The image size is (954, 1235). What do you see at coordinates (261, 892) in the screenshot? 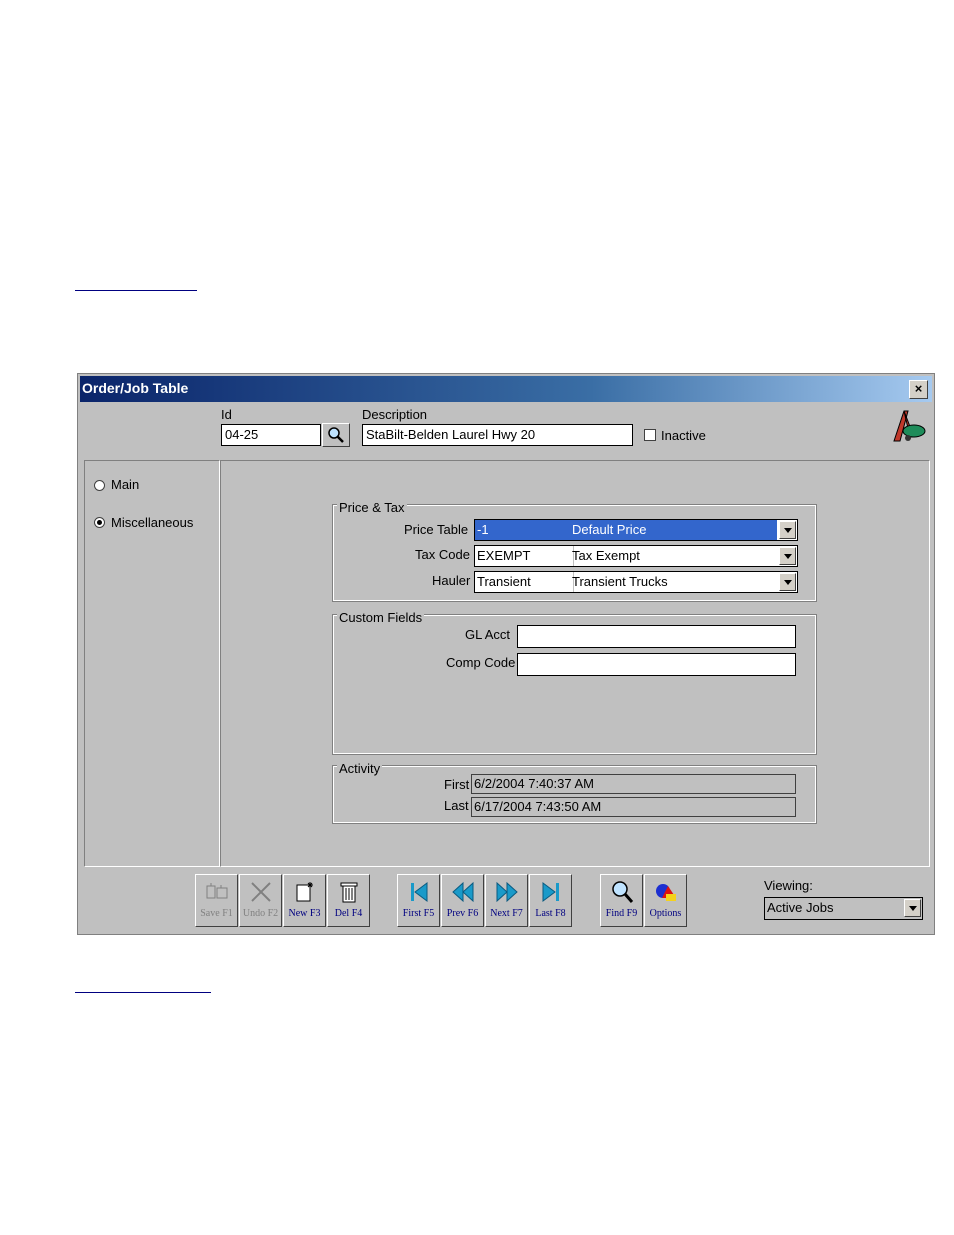
I see `undo-icon` at bounding box center [261, 892].